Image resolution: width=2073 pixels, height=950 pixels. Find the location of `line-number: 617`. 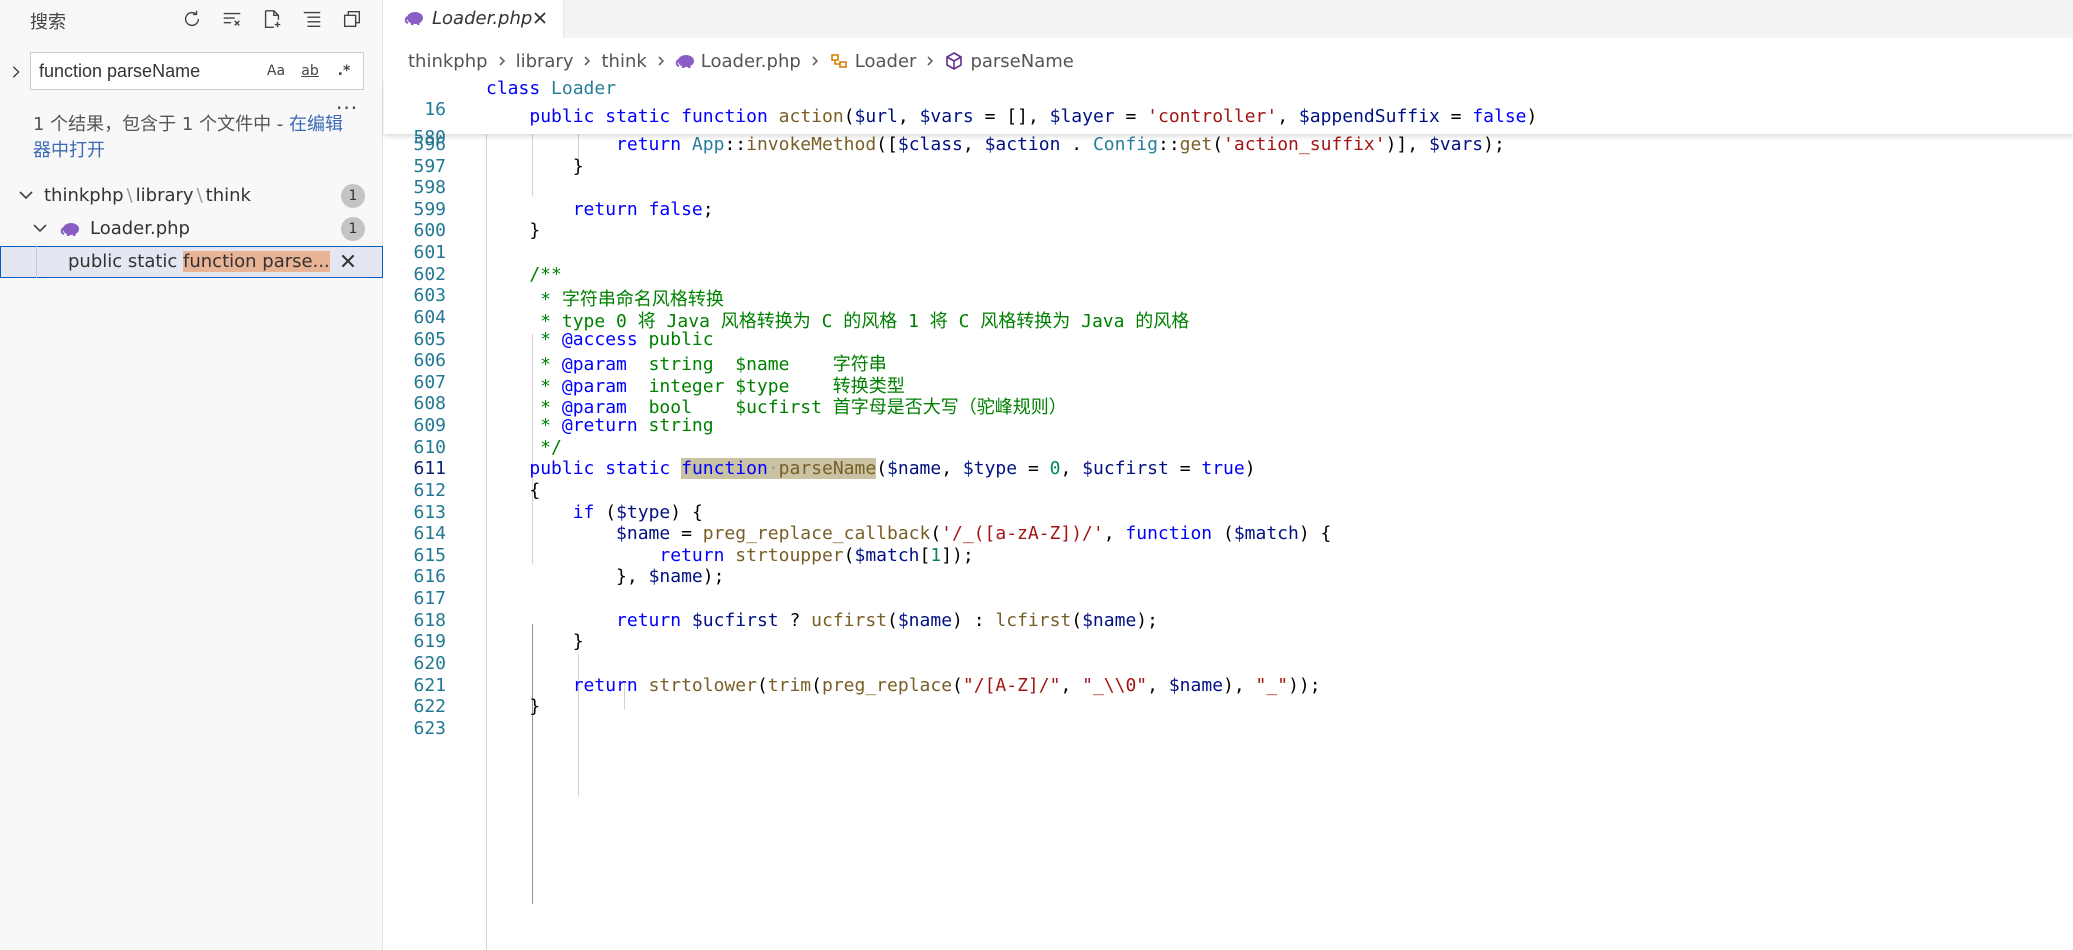

line-number: 617 is located at coordinates (429, 599).